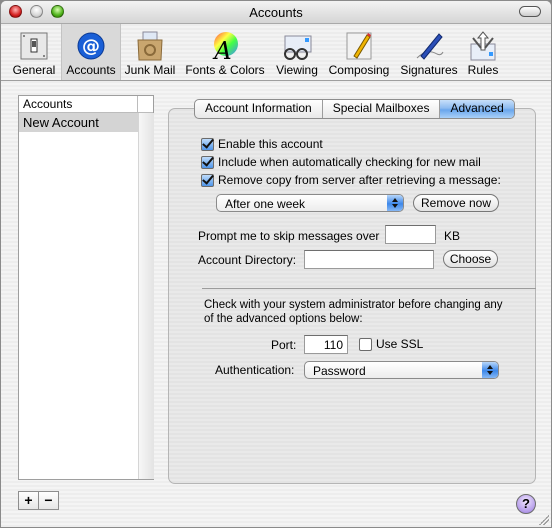 The image size is (552, 528). What do you see at coordinates (146, 296) in the screenshot?
I see `list-scrollbar` at bounding box center [146, 296].